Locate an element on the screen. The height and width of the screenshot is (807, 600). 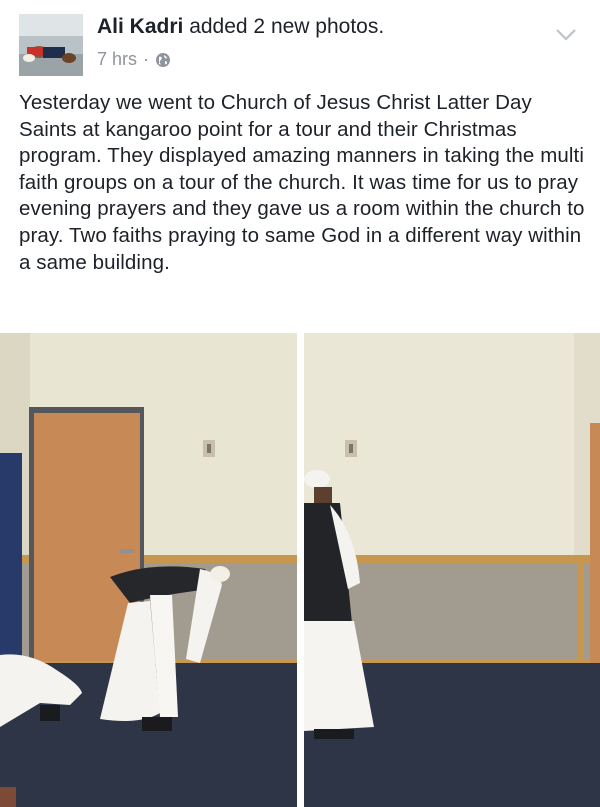
author-name: Ali Kadri is located at coordinates (140, 26).